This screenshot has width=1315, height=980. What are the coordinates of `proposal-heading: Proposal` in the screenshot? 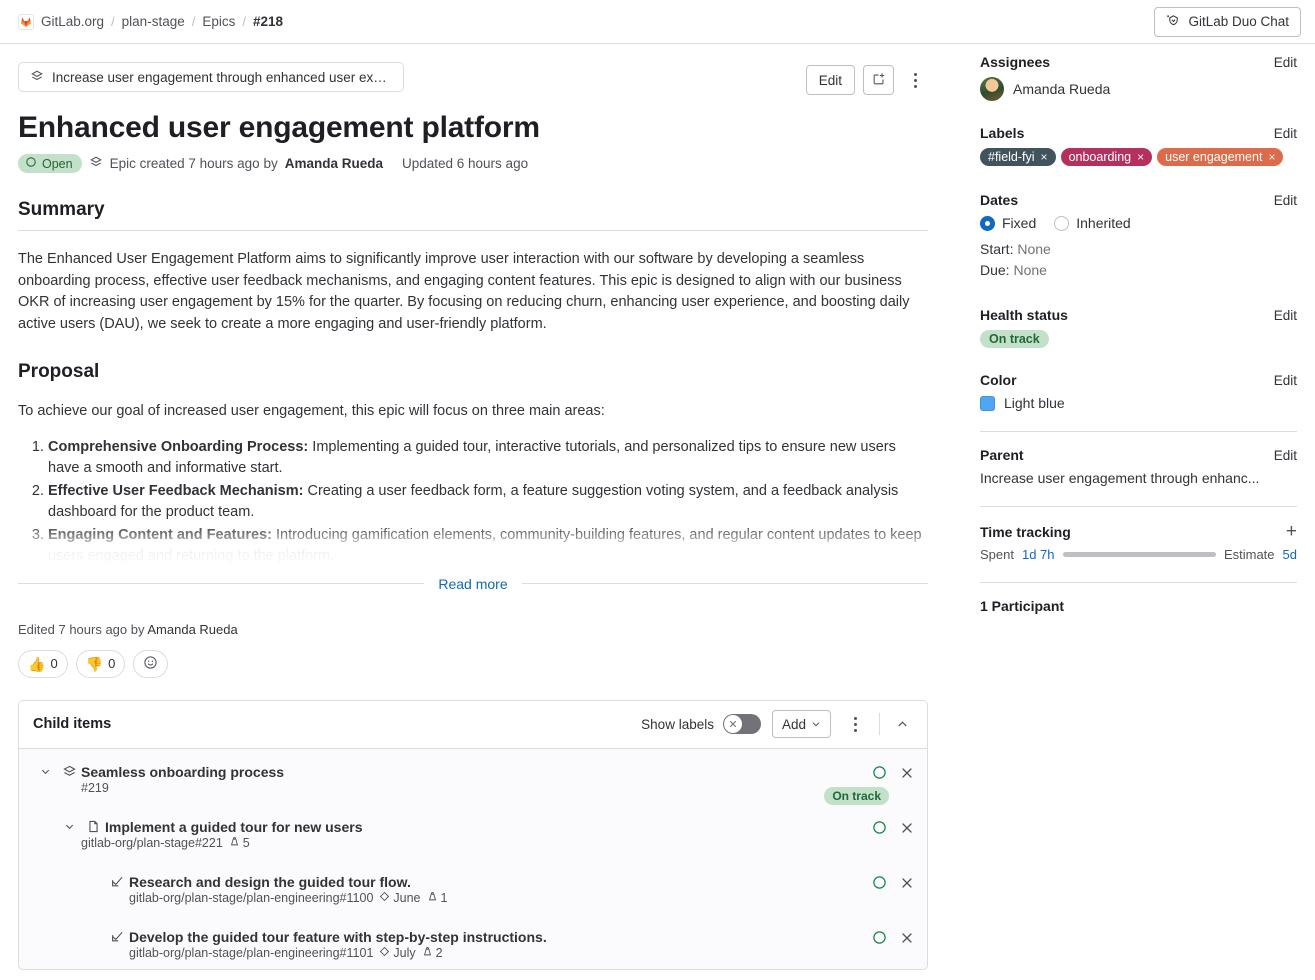 It's located at (59, 371).